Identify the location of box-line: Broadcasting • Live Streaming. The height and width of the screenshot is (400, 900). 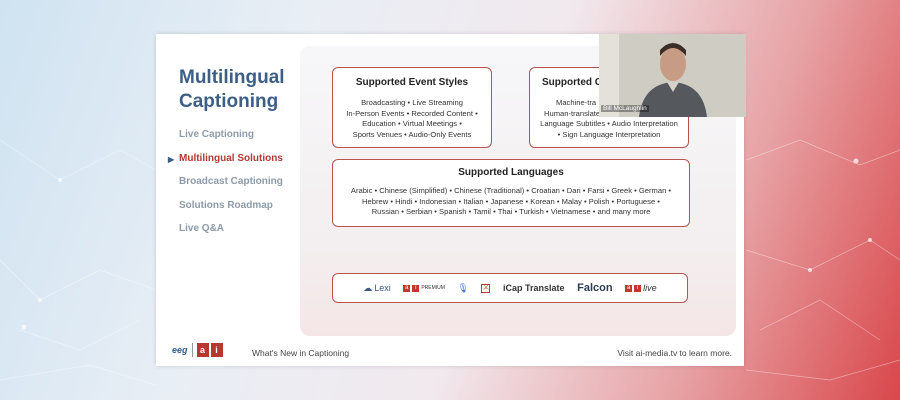
(412, 102).